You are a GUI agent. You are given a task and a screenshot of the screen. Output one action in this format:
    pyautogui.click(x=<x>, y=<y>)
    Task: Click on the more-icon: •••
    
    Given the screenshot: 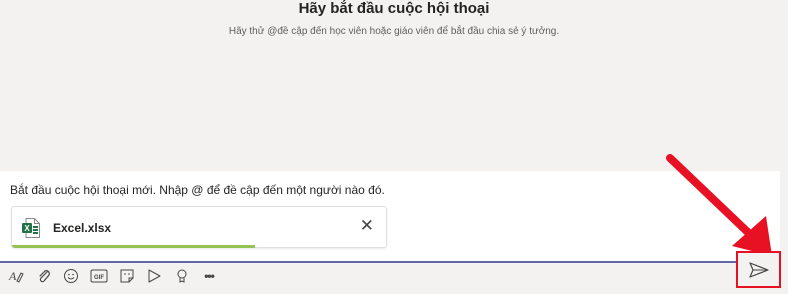 What is the action you would take?
    pyautogui.click(x=209, y=276)
    